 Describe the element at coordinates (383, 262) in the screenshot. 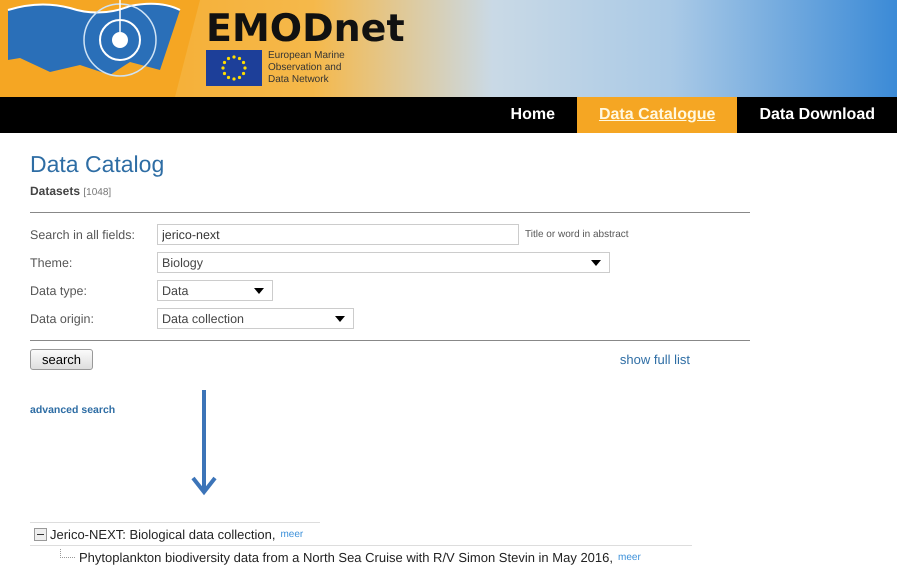

I see `dropdown: Biology` at that location.